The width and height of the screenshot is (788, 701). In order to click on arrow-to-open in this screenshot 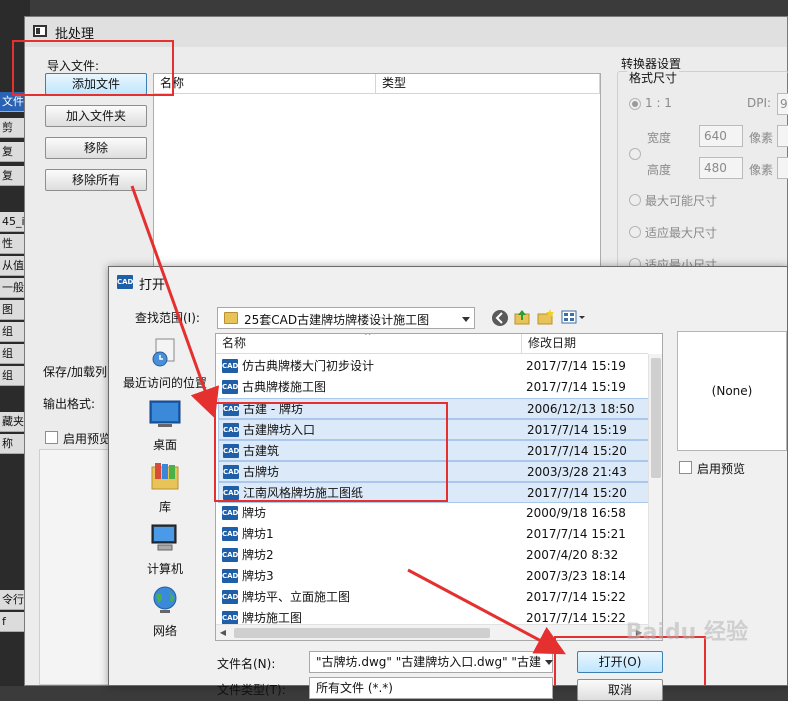, I will do `click(486, 611)`.